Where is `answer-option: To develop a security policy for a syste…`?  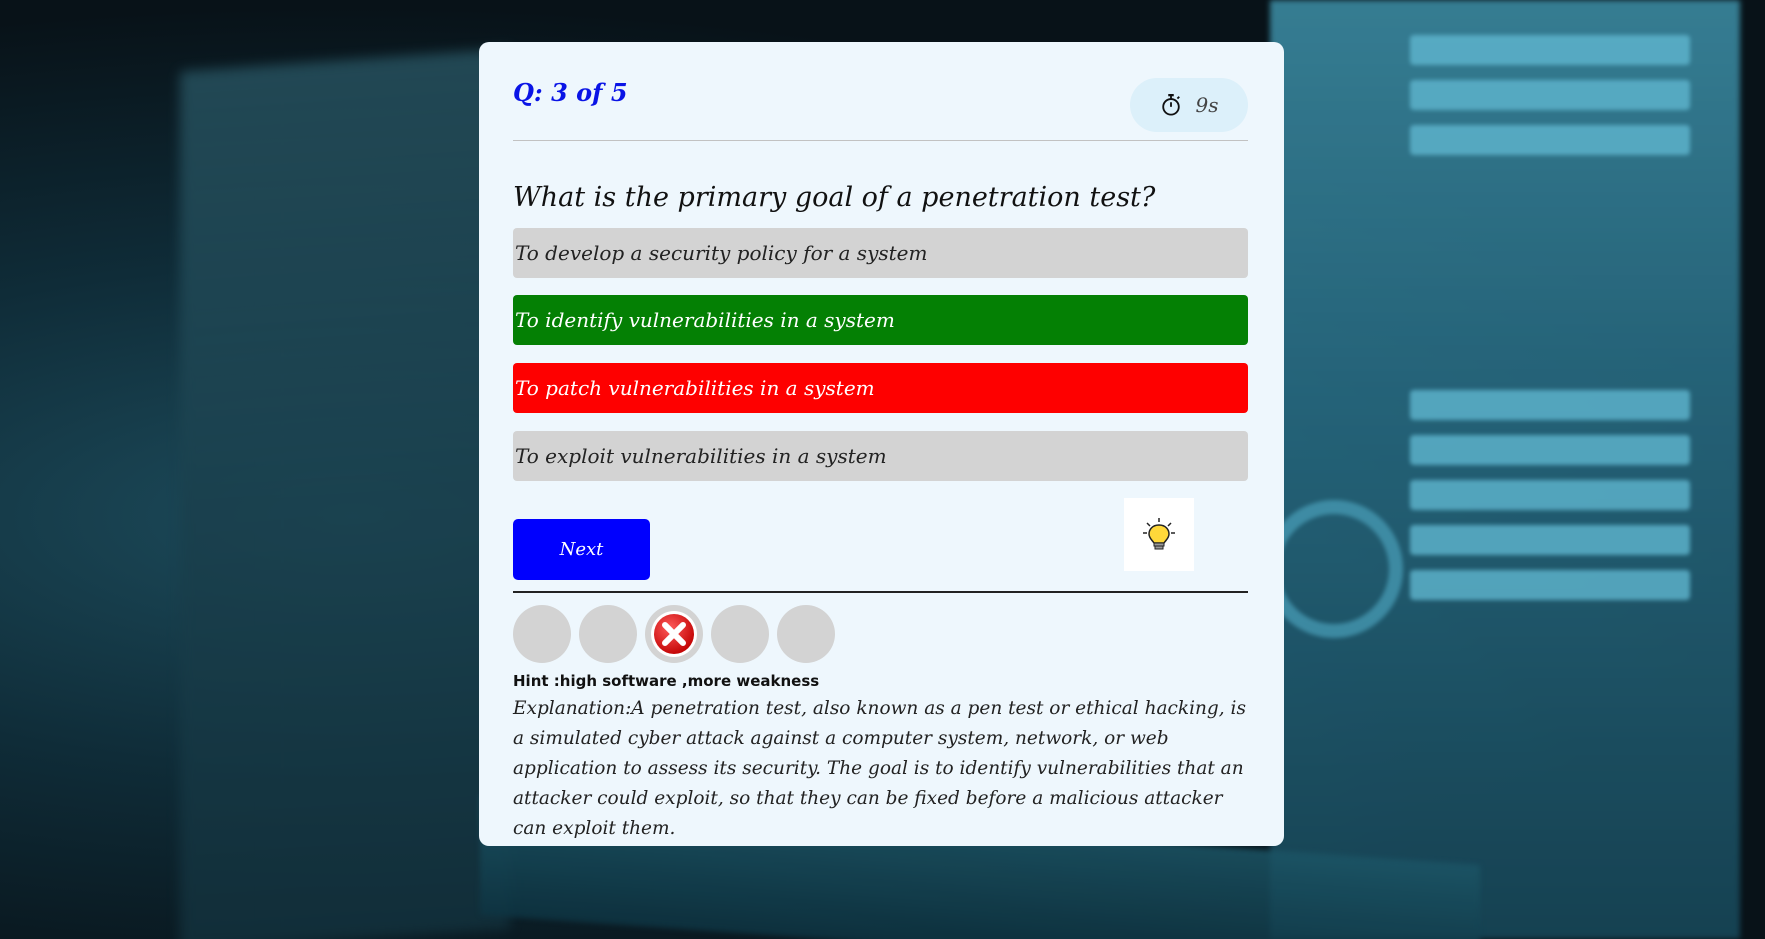
answer-option: To develop a security policy for a syste… is located at coordinates (880, 253).